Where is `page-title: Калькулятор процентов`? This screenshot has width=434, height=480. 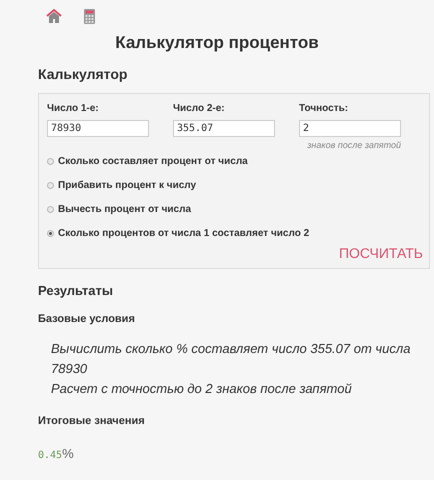
page-title: Калькулятор процентов is located at coordinates (217, 43).